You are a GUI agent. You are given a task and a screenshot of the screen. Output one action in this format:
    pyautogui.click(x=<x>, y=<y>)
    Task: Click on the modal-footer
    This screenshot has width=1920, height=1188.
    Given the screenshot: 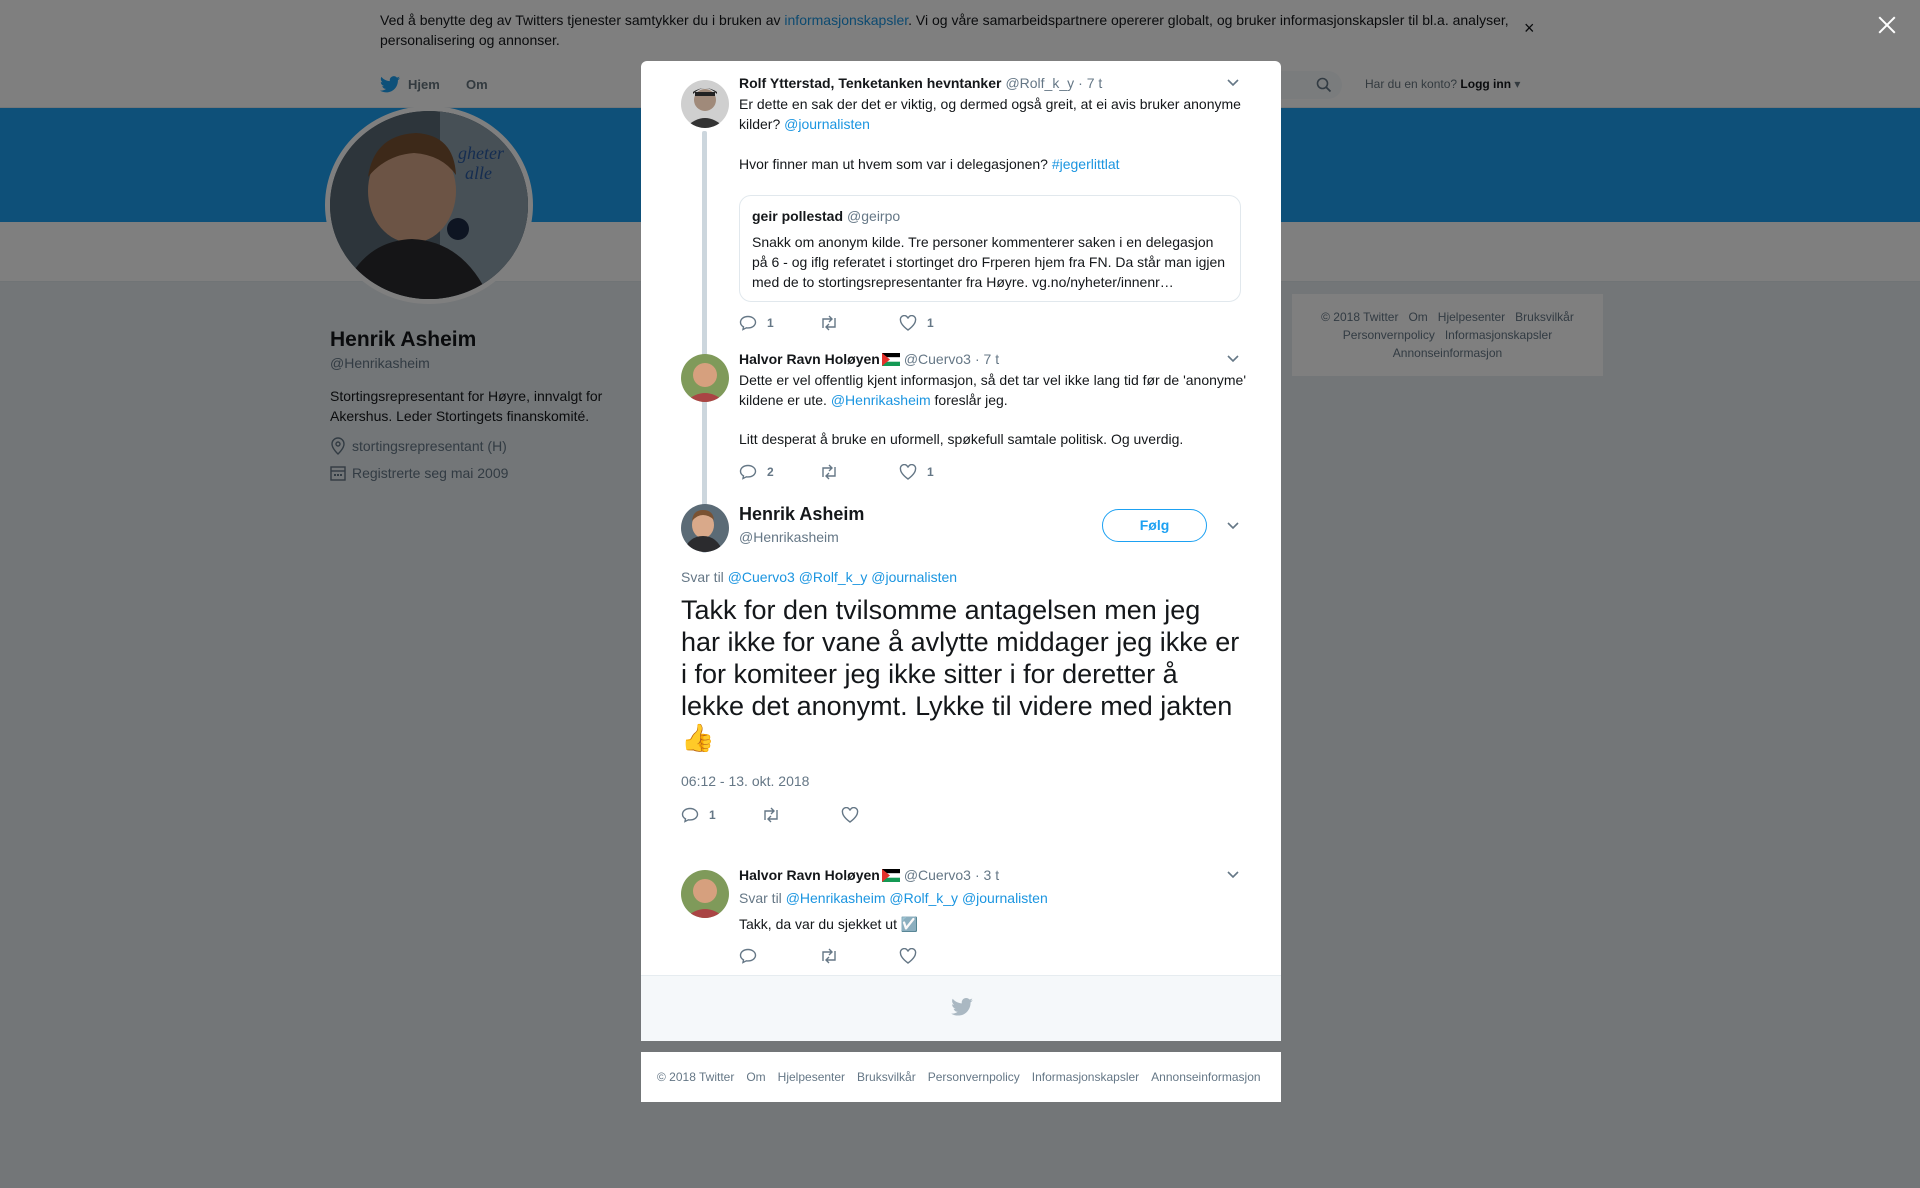 What is the action you would take?
    pyautogui.click(x=961, y=1008)
    